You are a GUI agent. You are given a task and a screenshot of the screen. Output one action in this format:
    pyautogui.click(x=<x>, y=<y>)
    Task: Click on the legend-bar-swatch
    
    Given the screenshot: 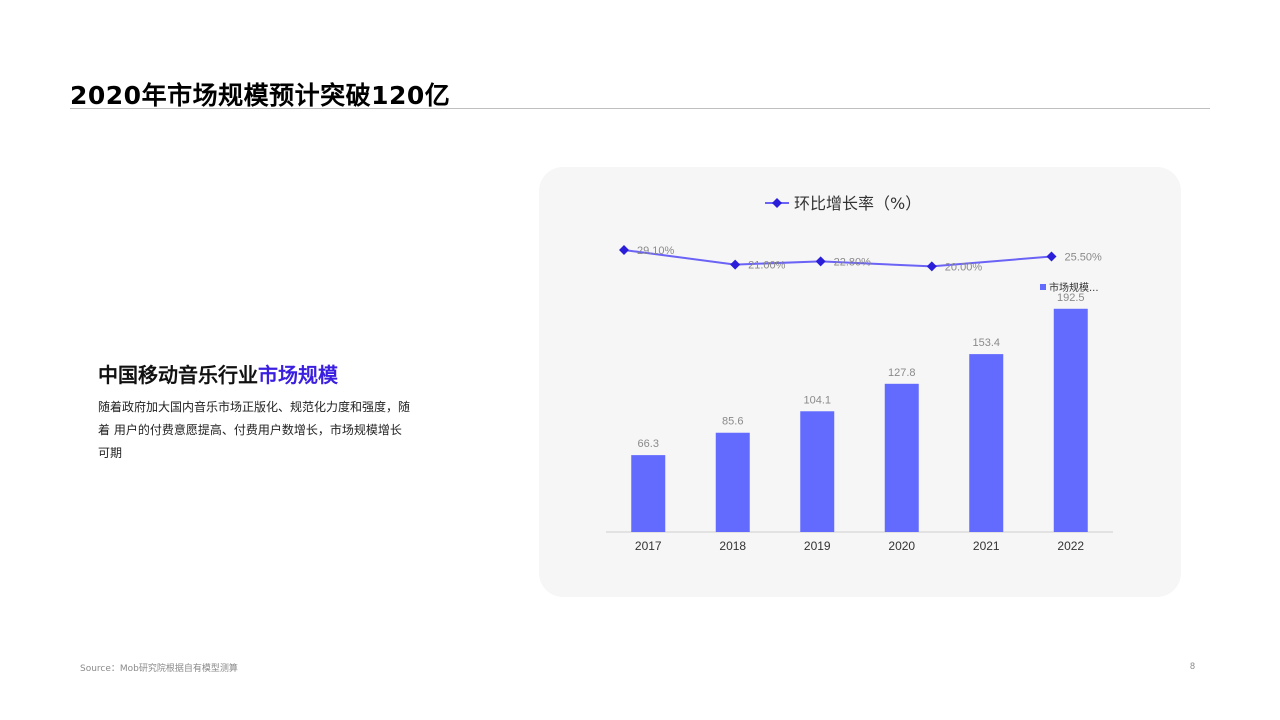 What is the action you would take?
    pyautogui.click(x=1043, y=287)
    